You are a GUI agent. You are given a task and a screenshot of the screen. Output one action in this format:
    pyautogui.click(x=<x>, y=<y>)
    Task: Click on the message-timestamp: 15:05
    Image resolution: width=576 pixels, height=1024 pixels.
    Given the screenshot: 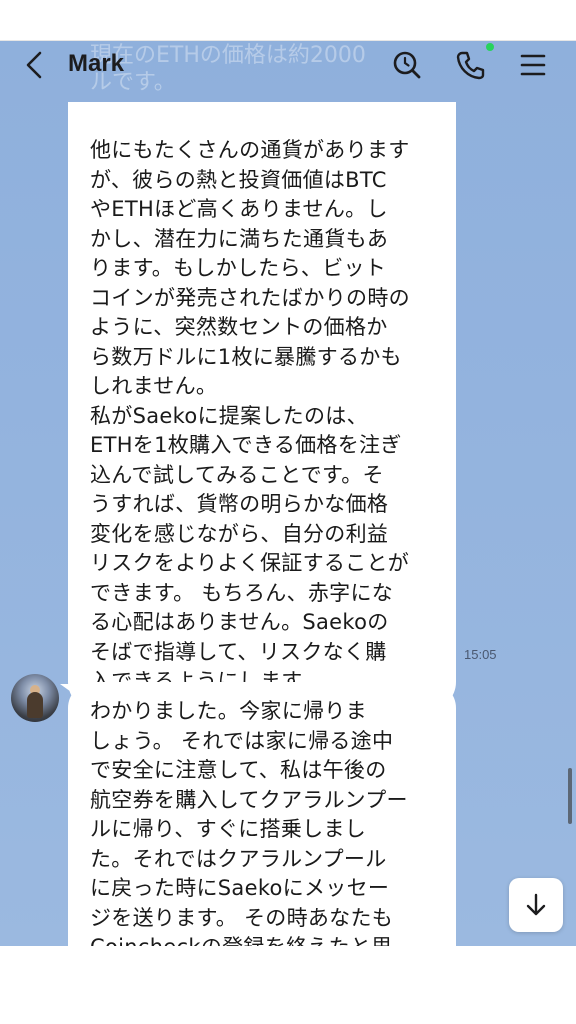 What is the action you would take?
    pyautogui.click(x=480, y=654)
    